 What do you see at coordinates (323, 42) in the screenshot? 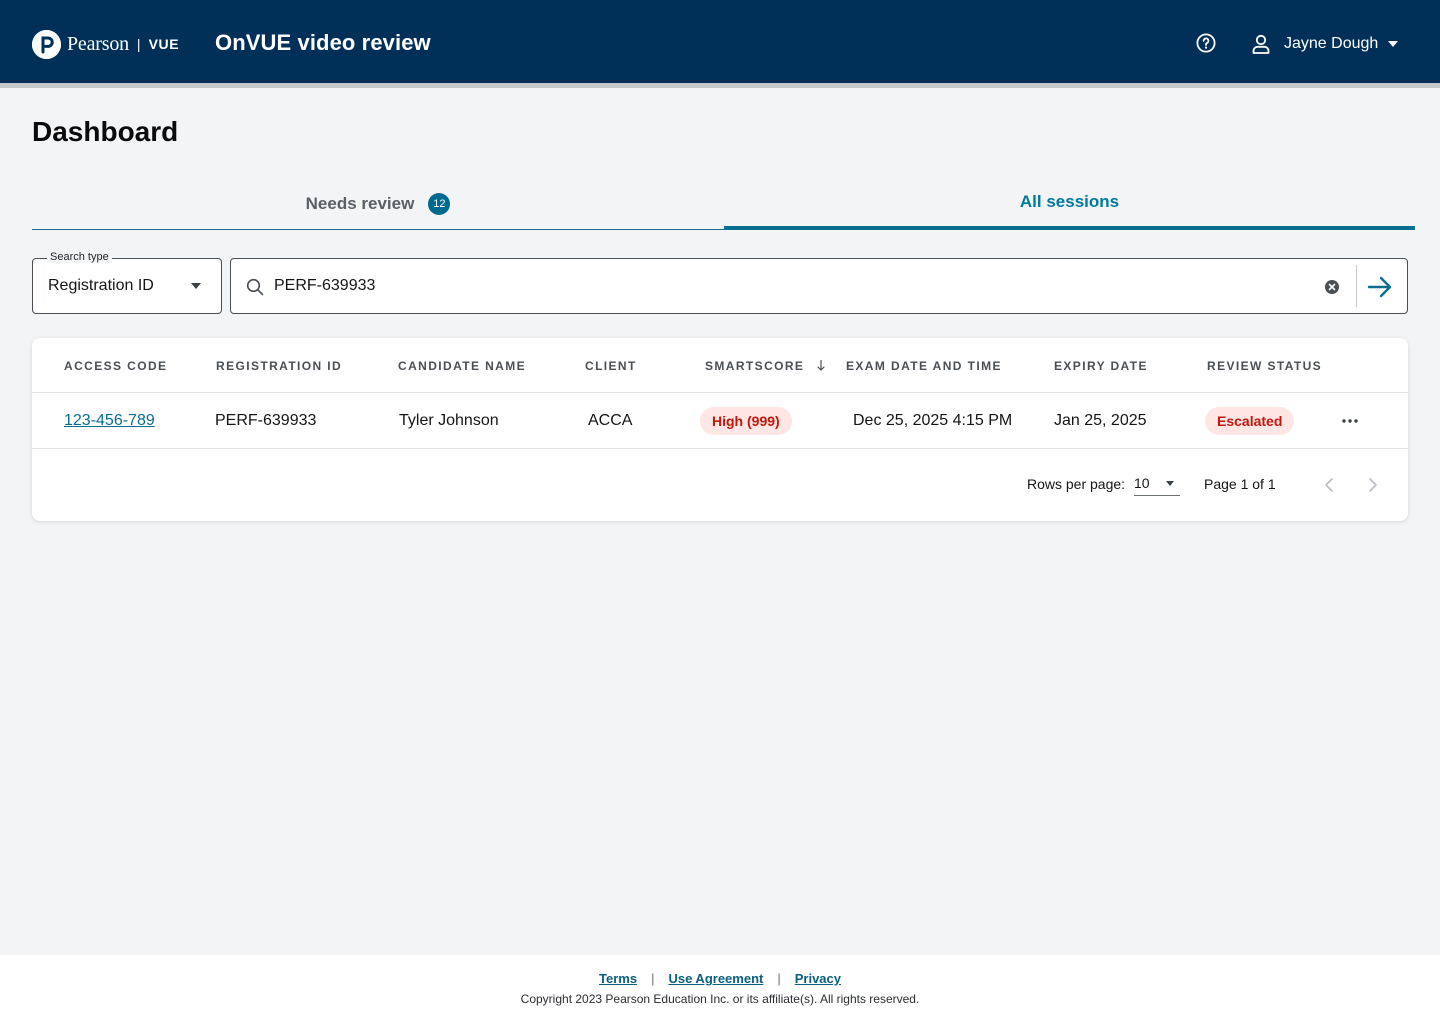
I see `app-title: OnVUE video review` at bounding box center [323, 42].